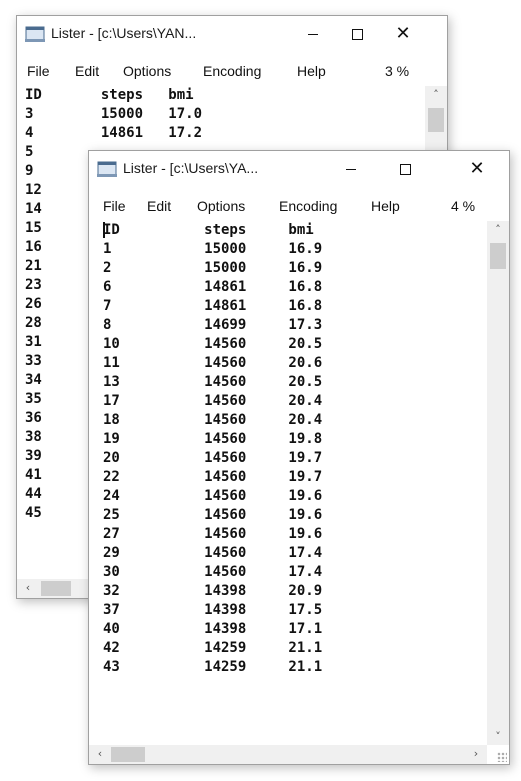  Describe the element at coordinates (288, 754) in the screenshot. I see `horizontal-scrollbar: ‹ ›` at that location.